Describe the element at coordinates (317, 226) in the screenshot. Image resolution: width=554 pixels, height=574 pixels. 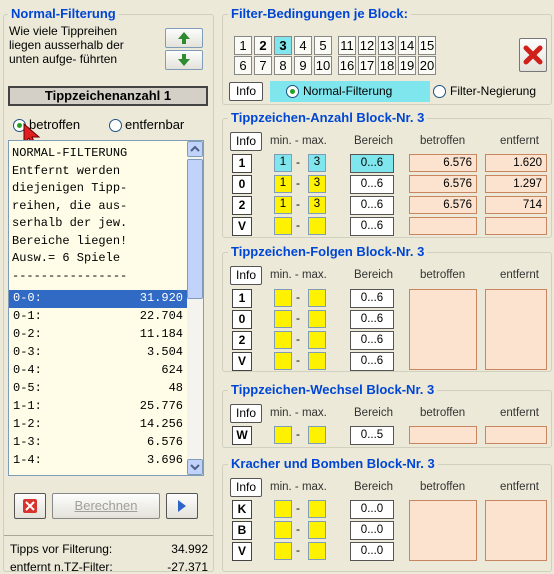
I see `anzahl-max-v` at that location.